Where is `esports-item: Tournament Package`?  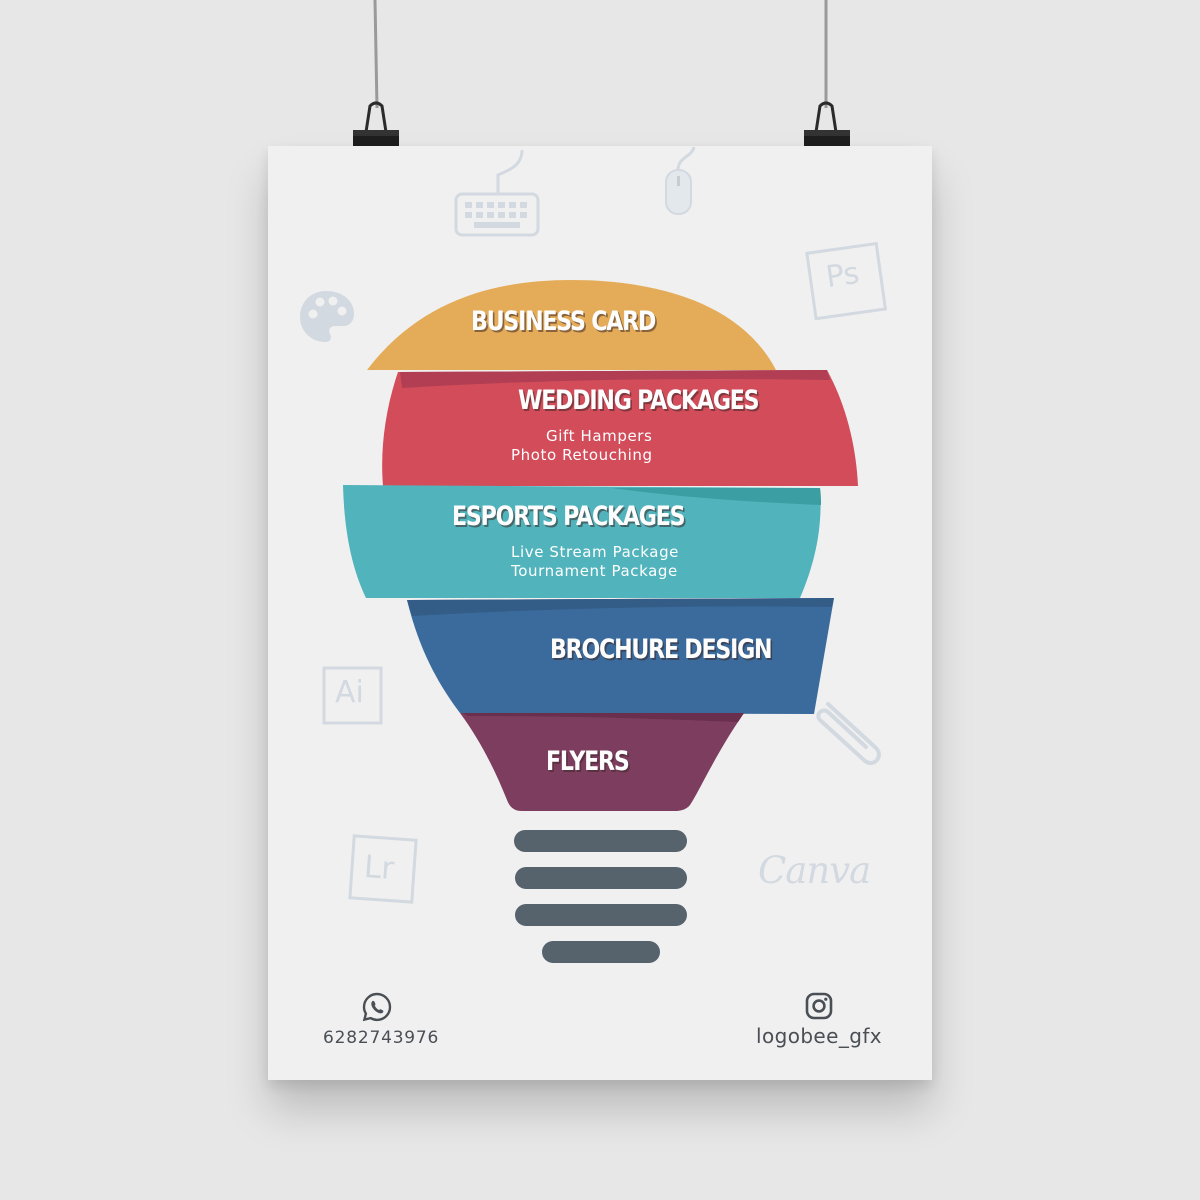 esports-item: Tournament Package is located at coordinates (594, 571).